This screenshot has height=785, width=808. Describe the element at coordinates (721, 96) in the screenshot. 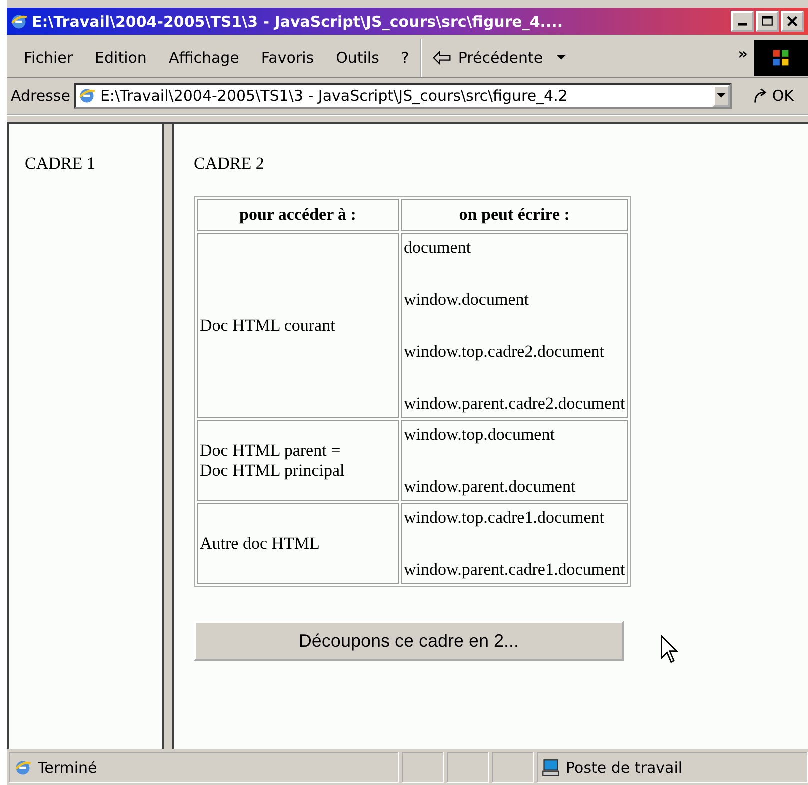

I see `dropdown-icon` at that location.